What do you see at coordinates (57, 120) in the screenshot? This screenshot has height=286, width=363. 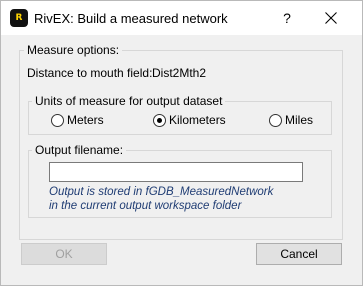 I see `radio-meters` at bounding box center [57, 120].